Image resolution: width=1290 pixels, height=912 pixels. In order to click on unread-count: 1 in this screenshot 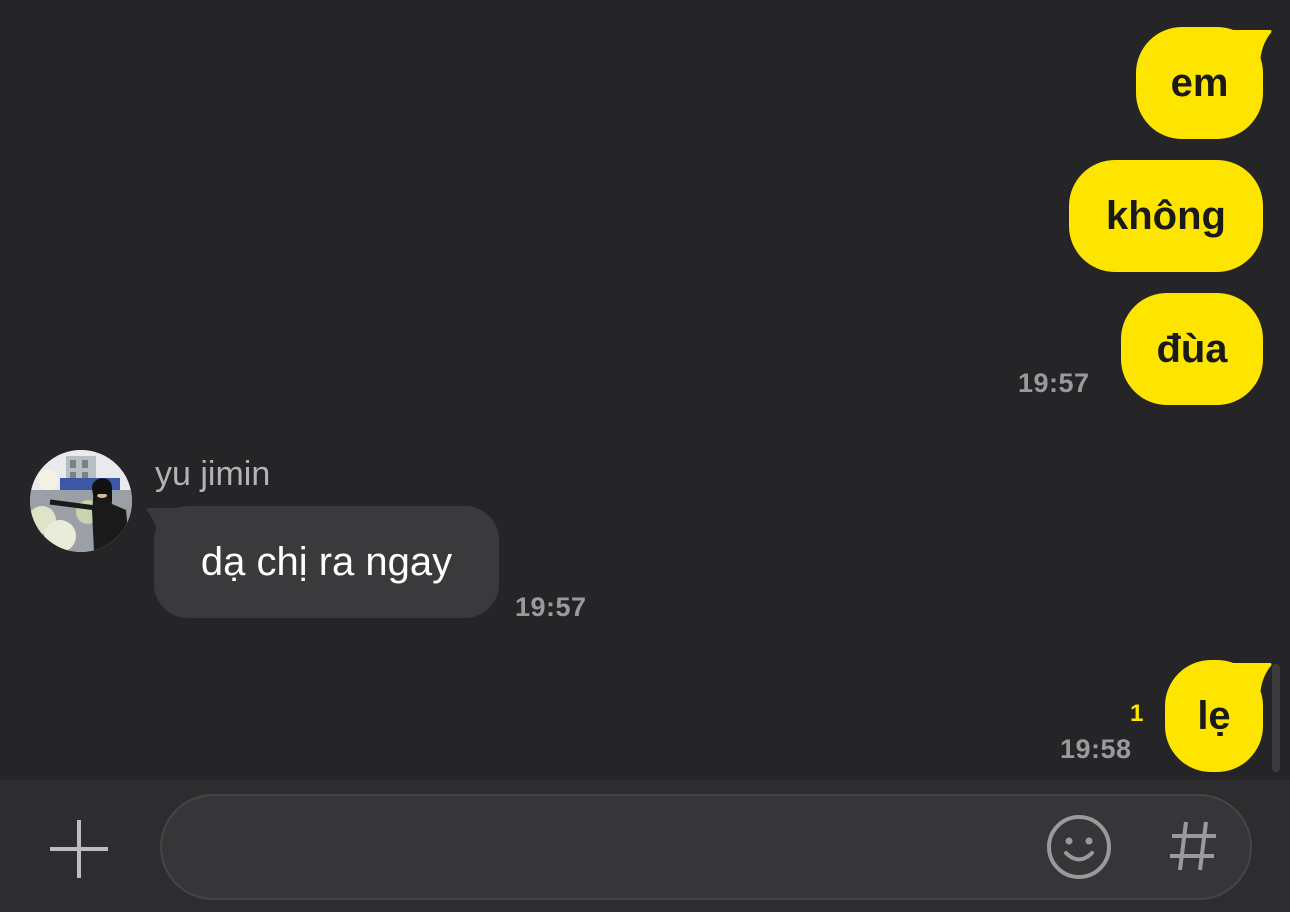, I will do `click(1137, 713)`.